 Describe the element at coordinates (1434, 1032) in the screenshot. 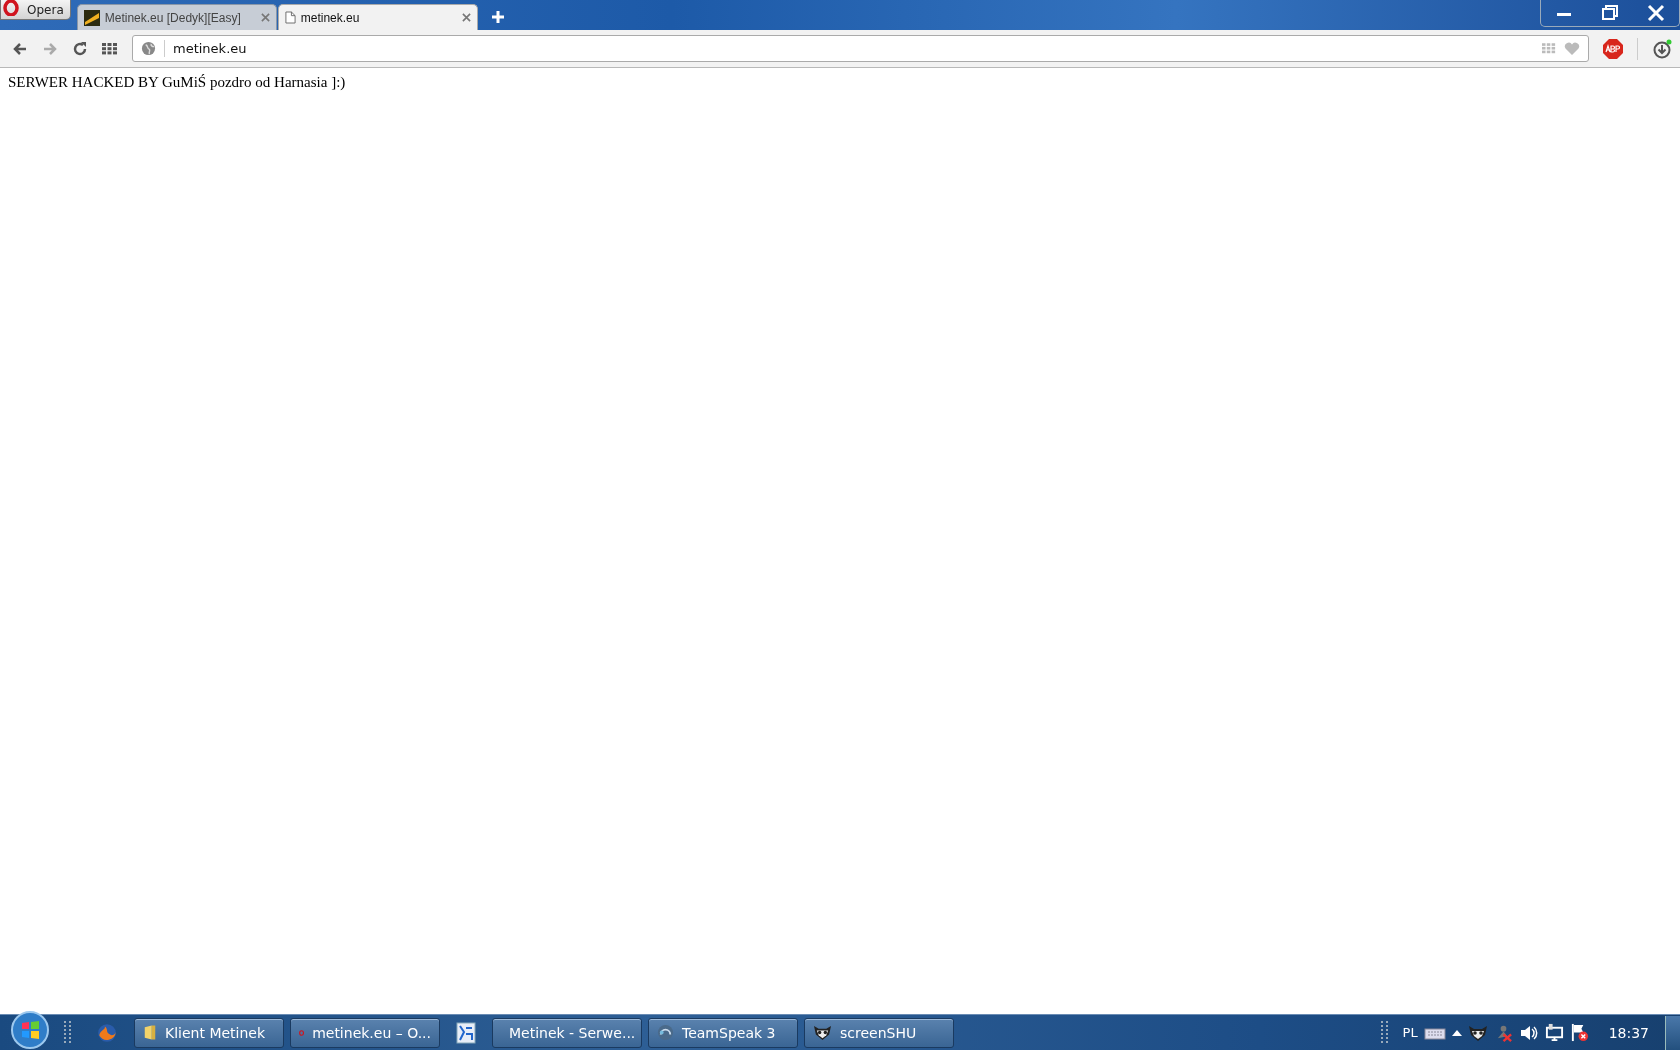

I see `keyboard-icon` at that location.